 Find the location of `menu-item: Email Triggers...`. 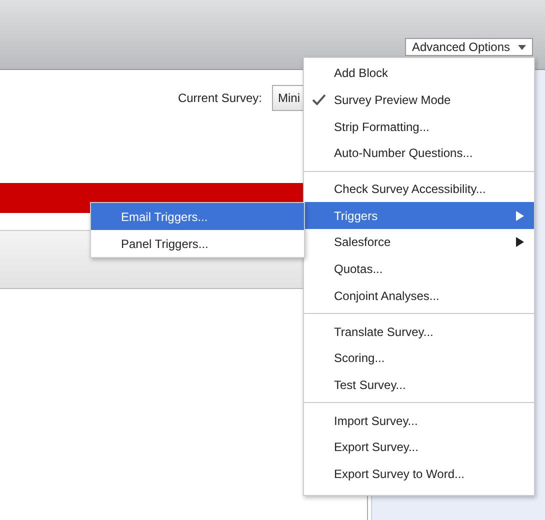

menu-item: Email Triggers... is located at coordinates (197, 216).